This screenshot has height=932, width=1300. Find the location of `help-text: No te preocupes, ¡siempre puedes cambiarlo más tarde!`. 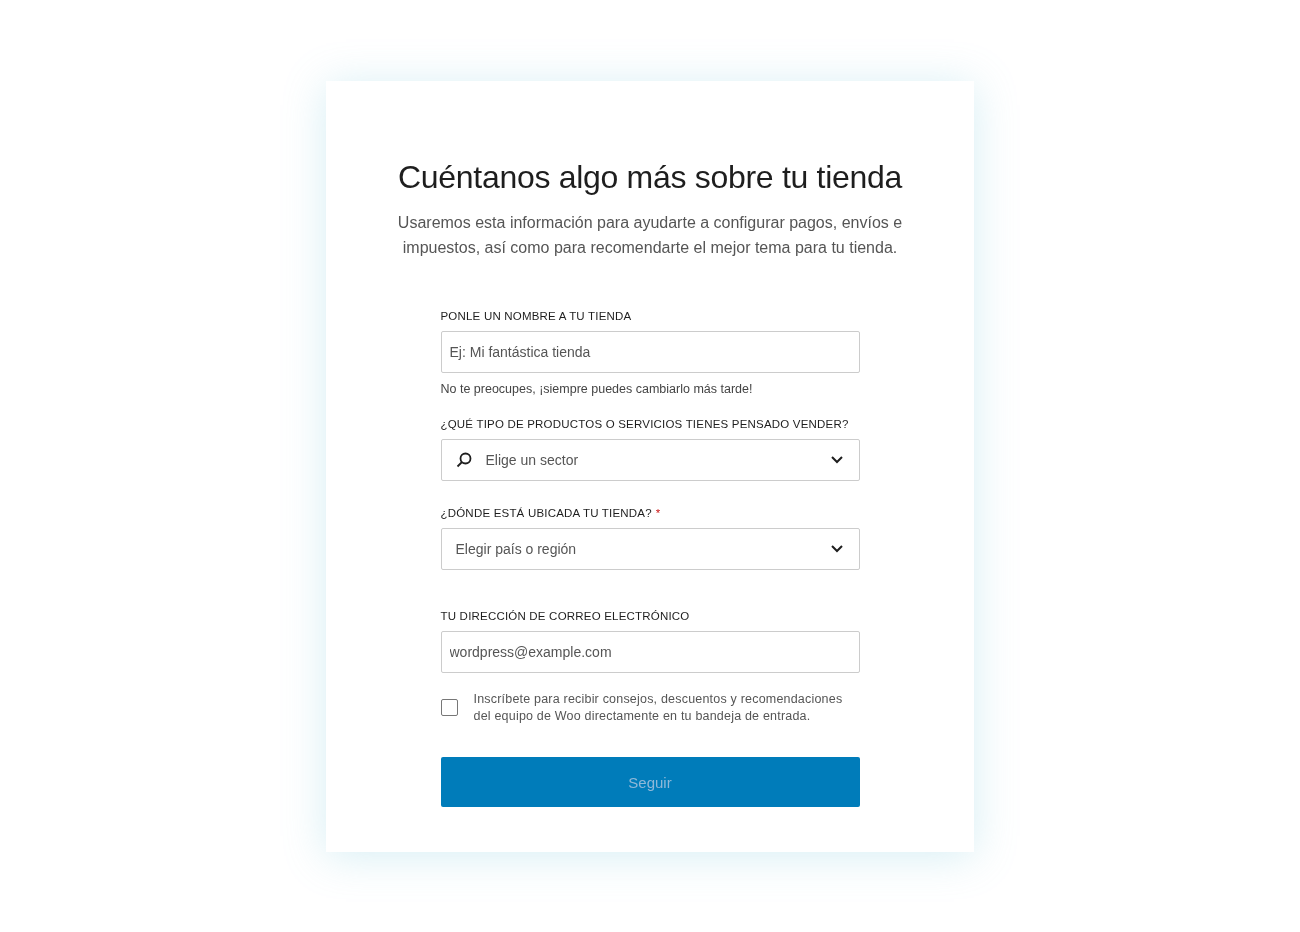

help-text: No te preocupes, ¡siempre puedes cambiarlo más tarde! is located at coordinates (597, 389).